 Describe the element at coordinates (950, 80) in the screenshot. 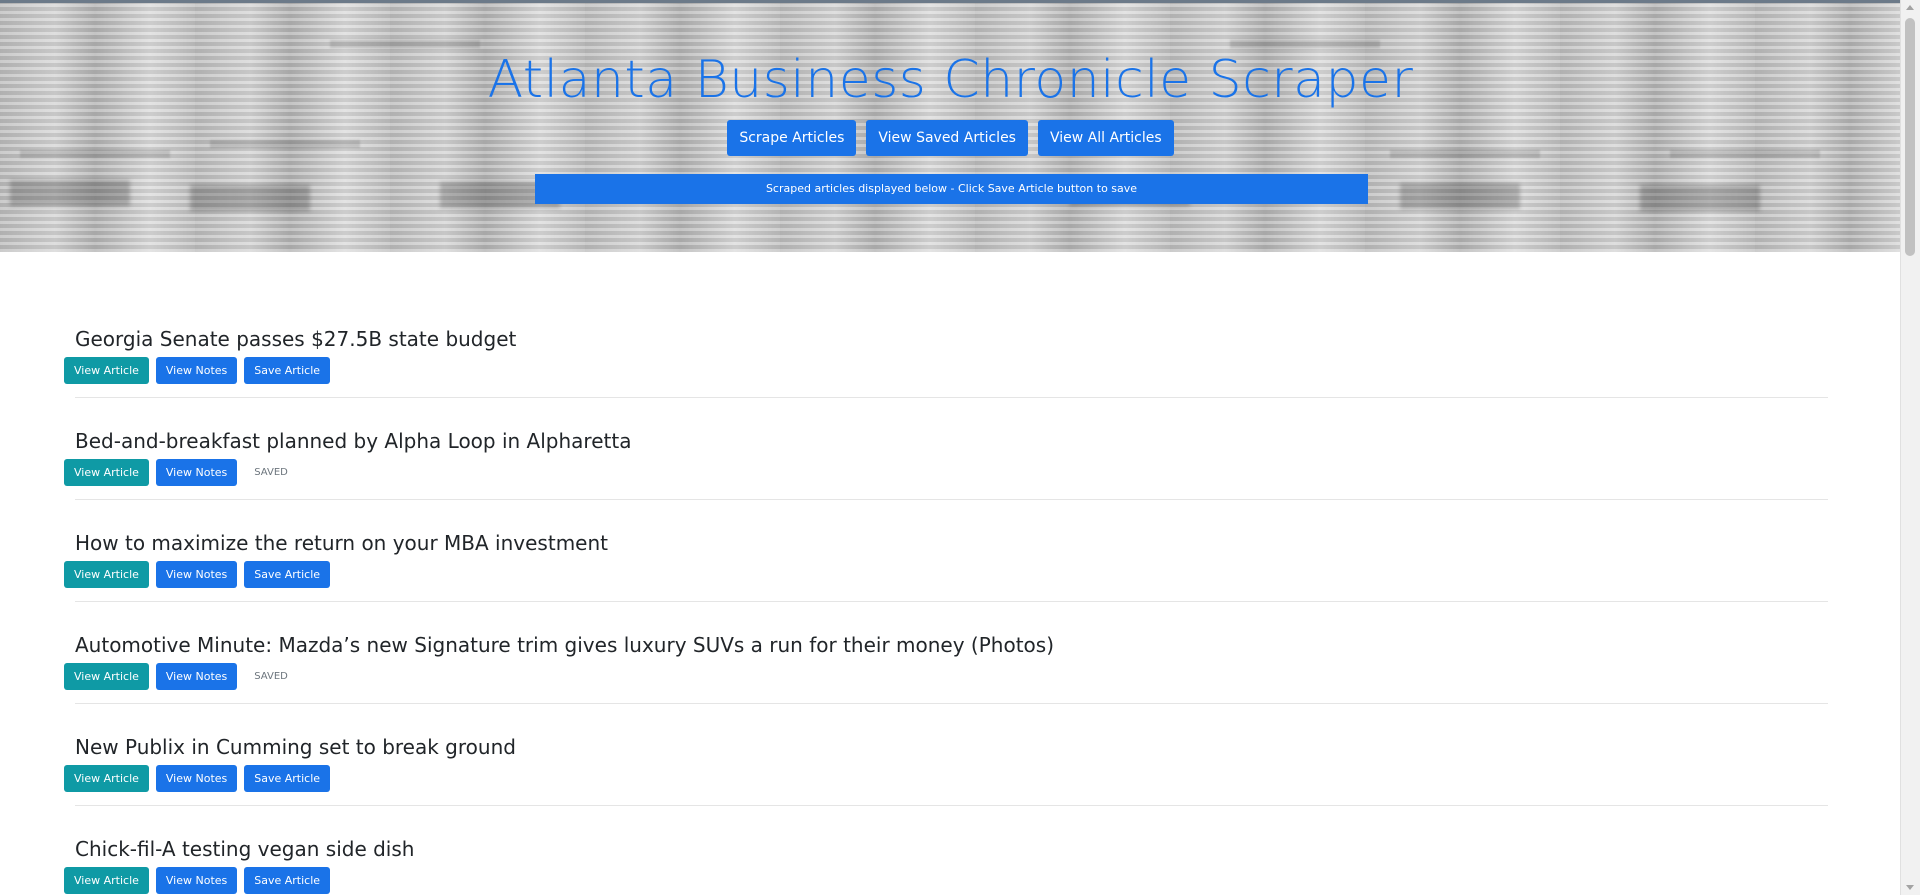

I see `page-title: Atlanta Business Chronicle Scraper` at that location.